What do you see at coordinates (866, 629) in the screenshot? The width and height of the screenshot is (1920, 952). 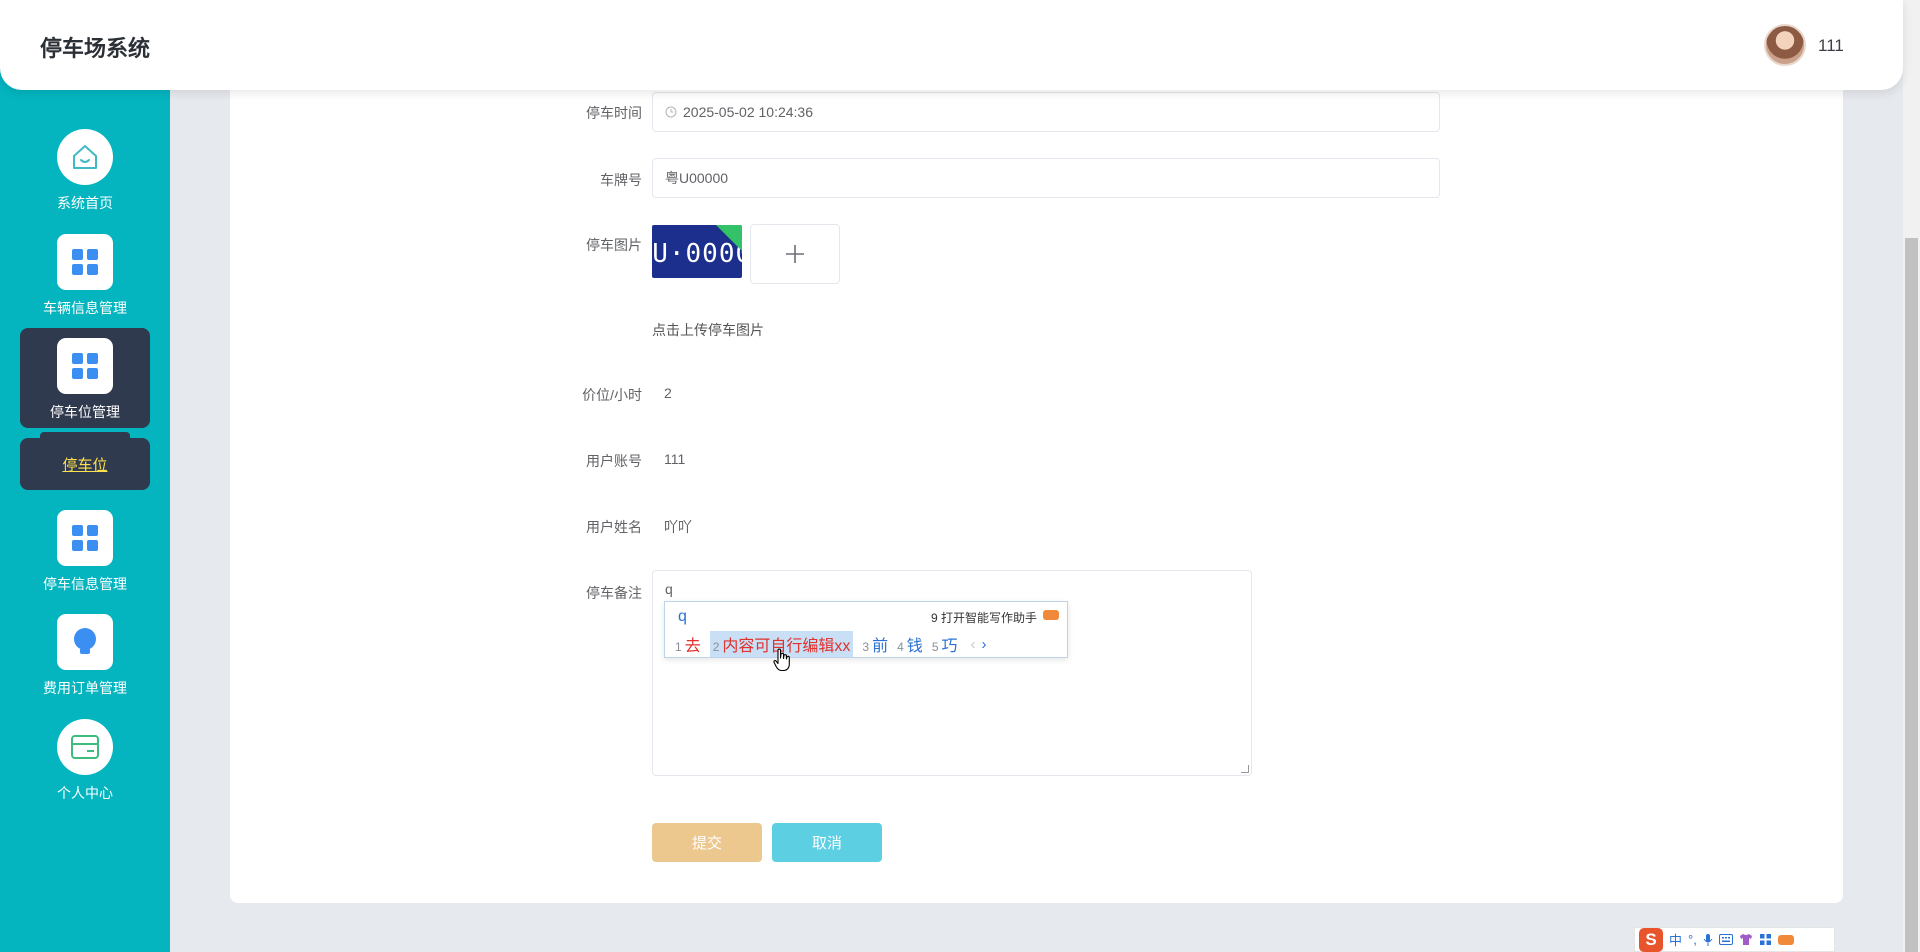 I see `ime-candidate-popup: q 9 打开智能写作助手 1去 2 内容可自行编辑xx 3前 4钱 5巧 ‹ ›` at bounding box center [866, 629].